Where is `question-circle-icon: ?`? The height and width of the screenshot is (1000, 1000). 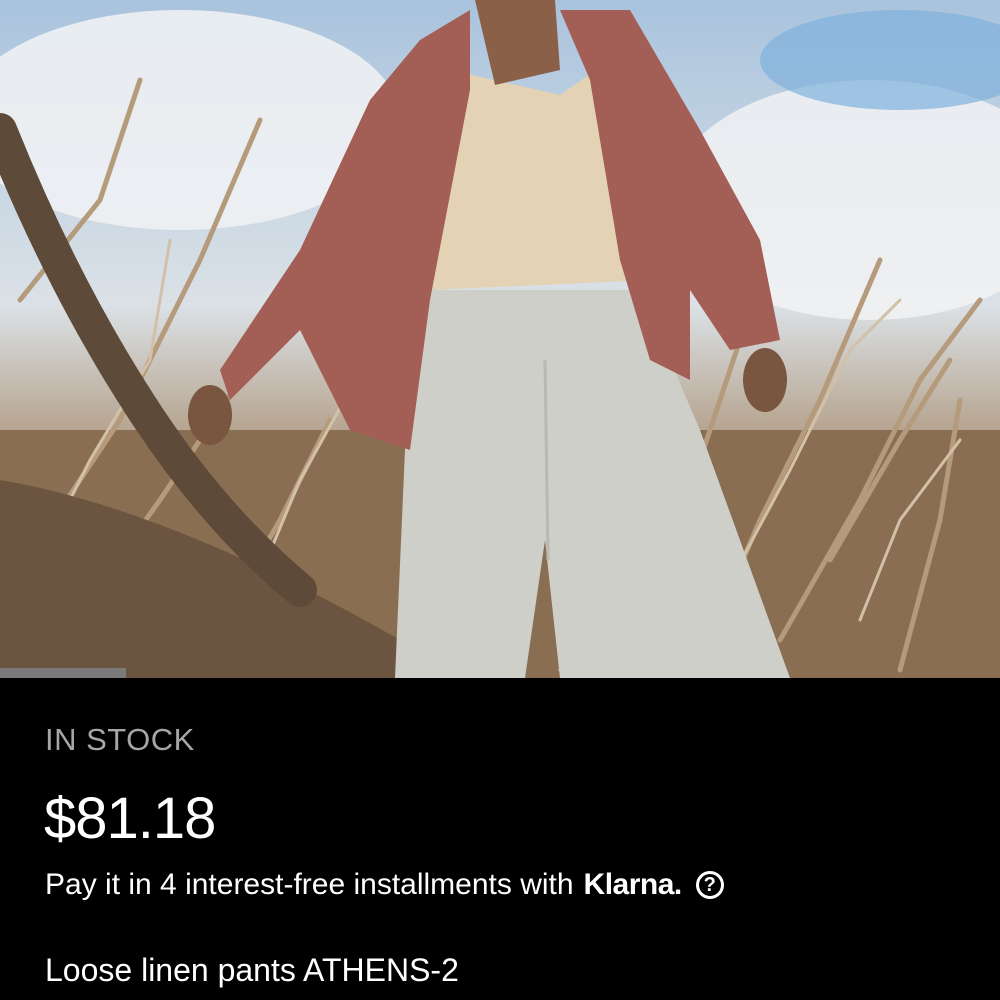
question-circle-icon: ? is located at coordinates (709, 885).